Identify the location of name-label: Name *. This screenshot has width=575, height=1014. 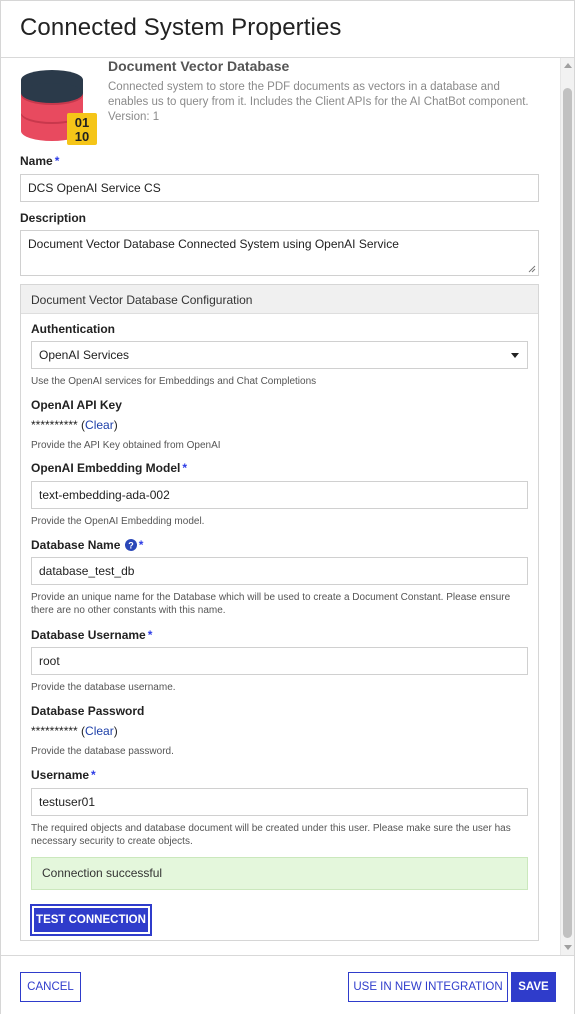
(40, 161).